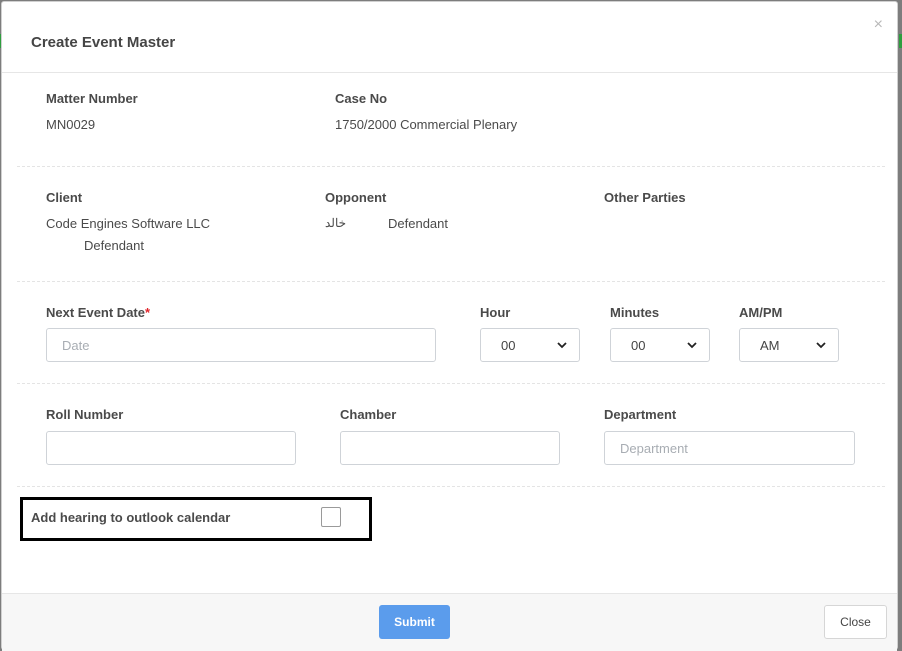 This screenshot has height=651, width=902. I want to click on ampm-label: AM/PM, so click(761, 312).